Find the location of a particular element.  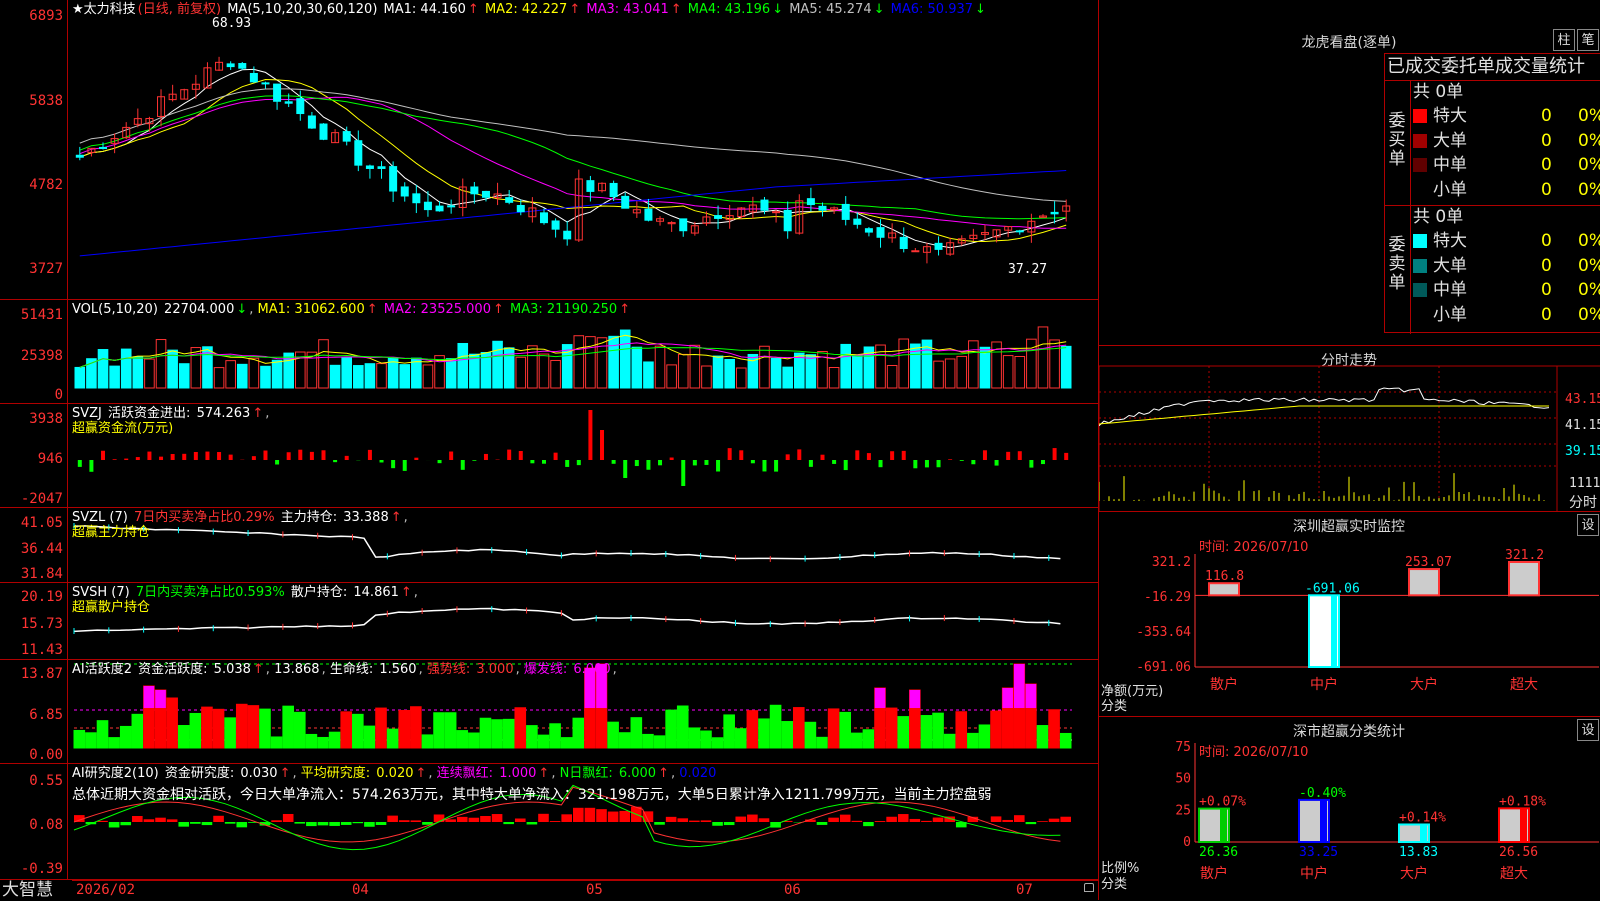

lhb-row-value: 0 is located at coordinates (1546, 266).